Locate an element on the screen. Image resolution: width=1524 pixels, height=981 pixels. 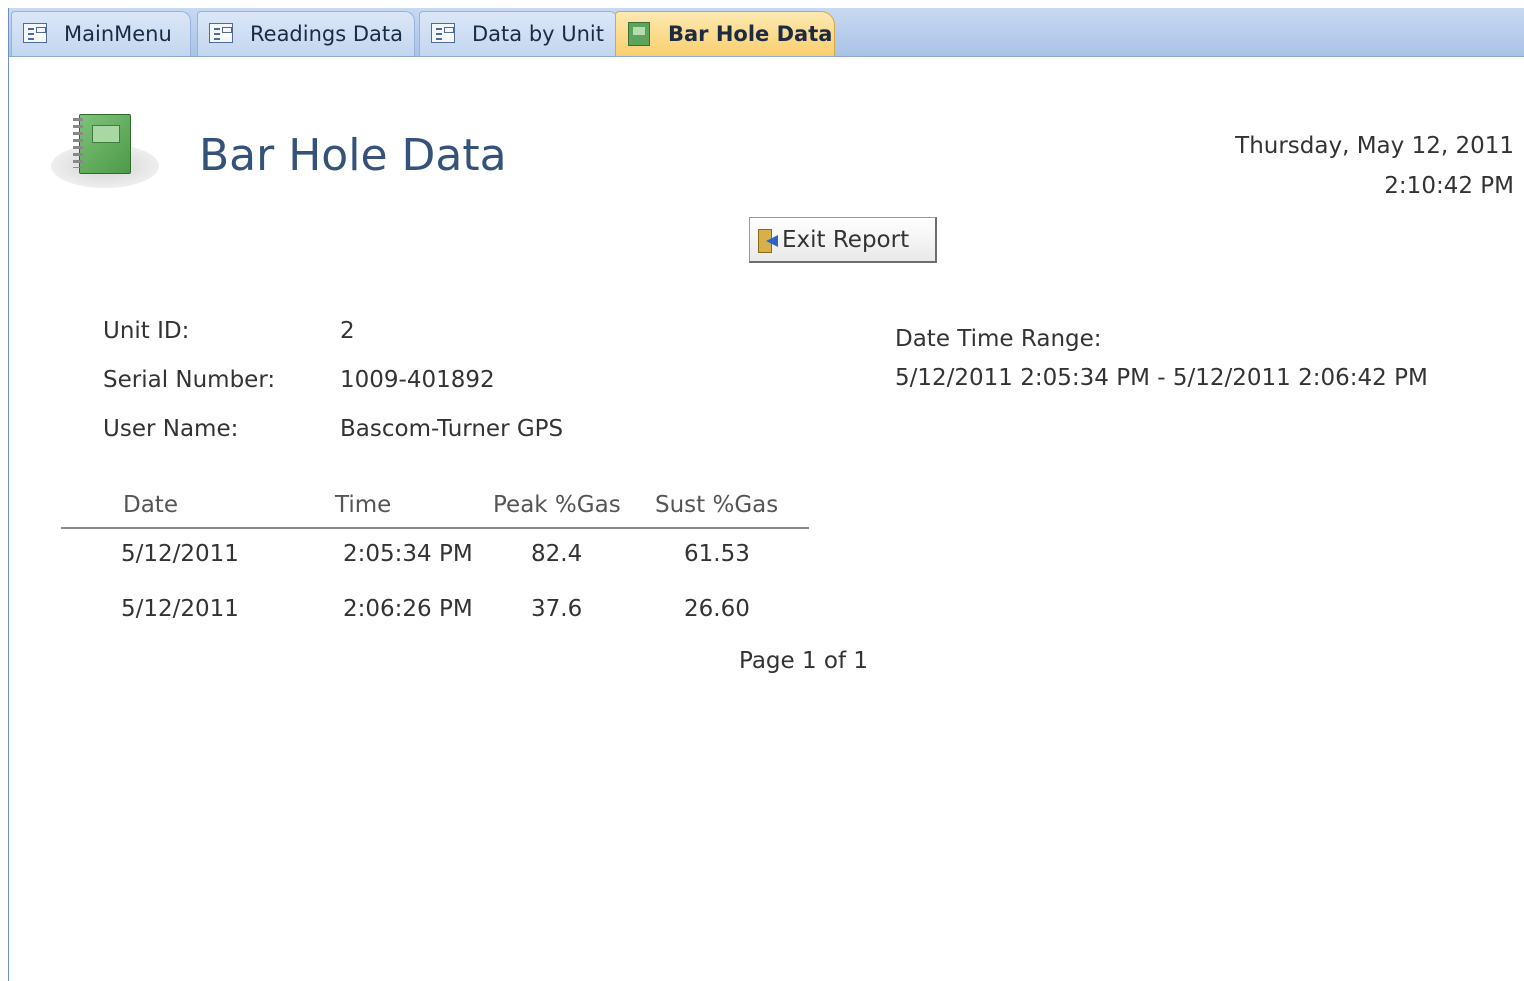
tab-label: Bar Hole Data is located at coordinates (750, 34).